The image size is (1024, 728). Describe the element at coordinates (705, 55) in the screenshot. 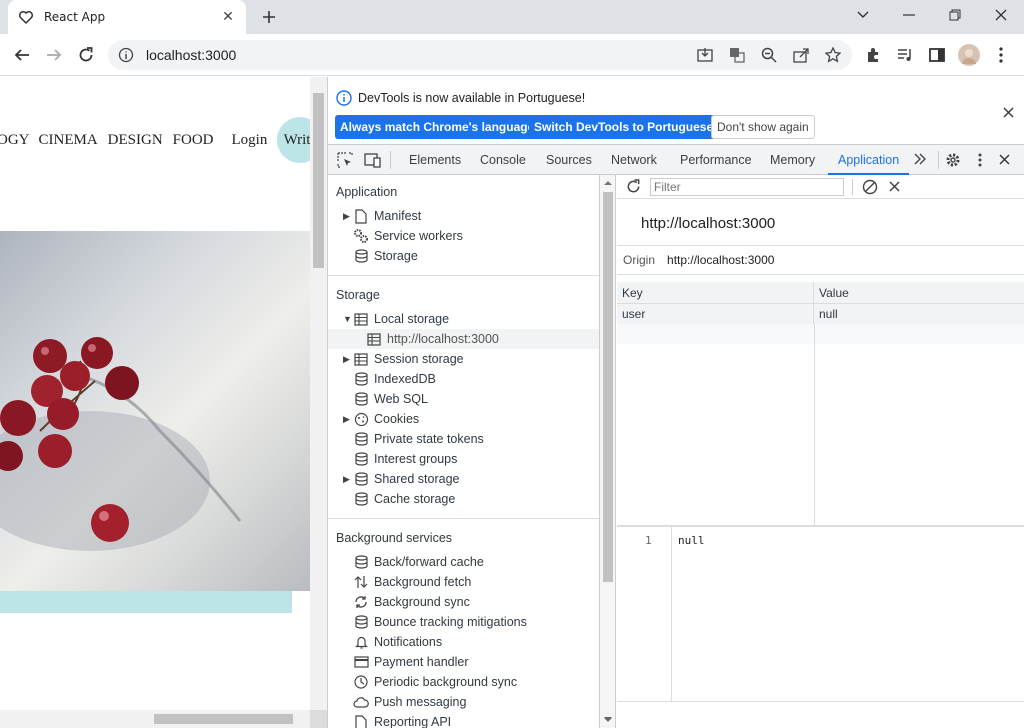

I see `install-icon` at that location.